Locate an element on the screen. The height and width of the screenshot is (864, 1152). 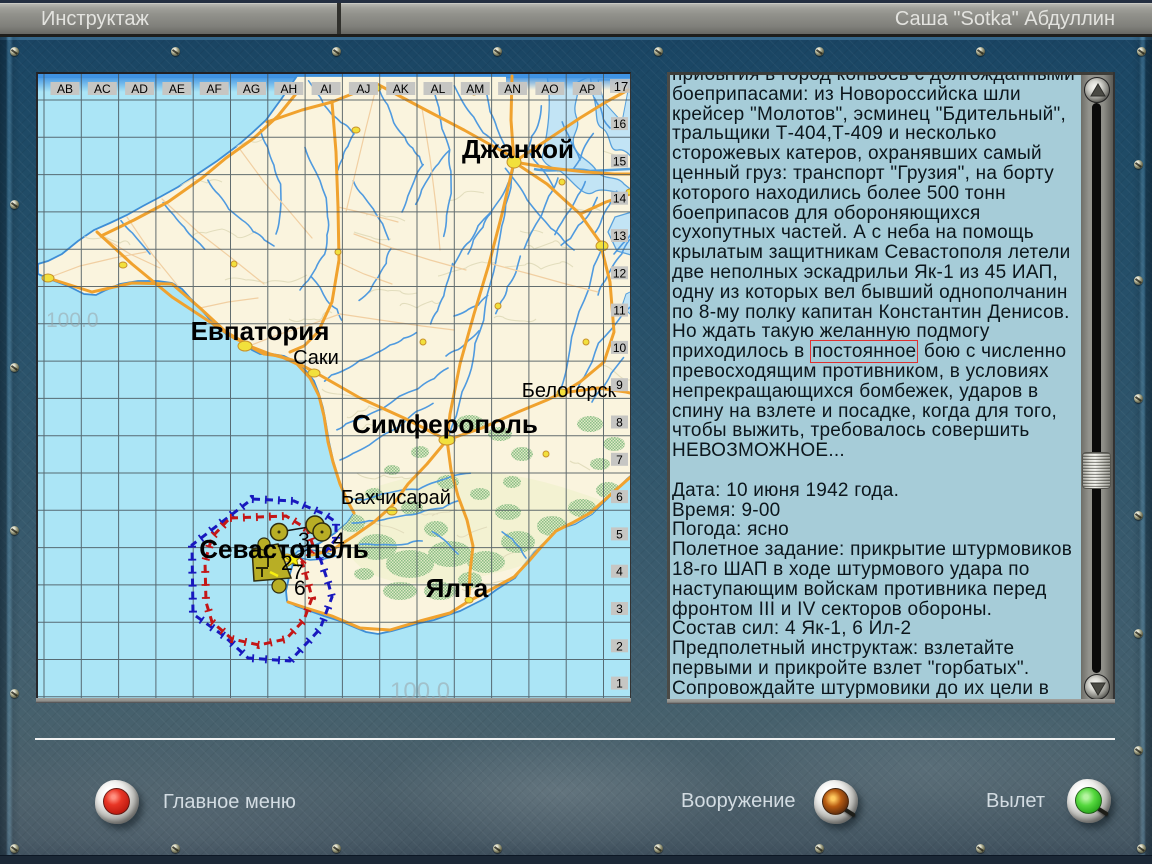
svg-text: AL is located at coordinates (438, 89).